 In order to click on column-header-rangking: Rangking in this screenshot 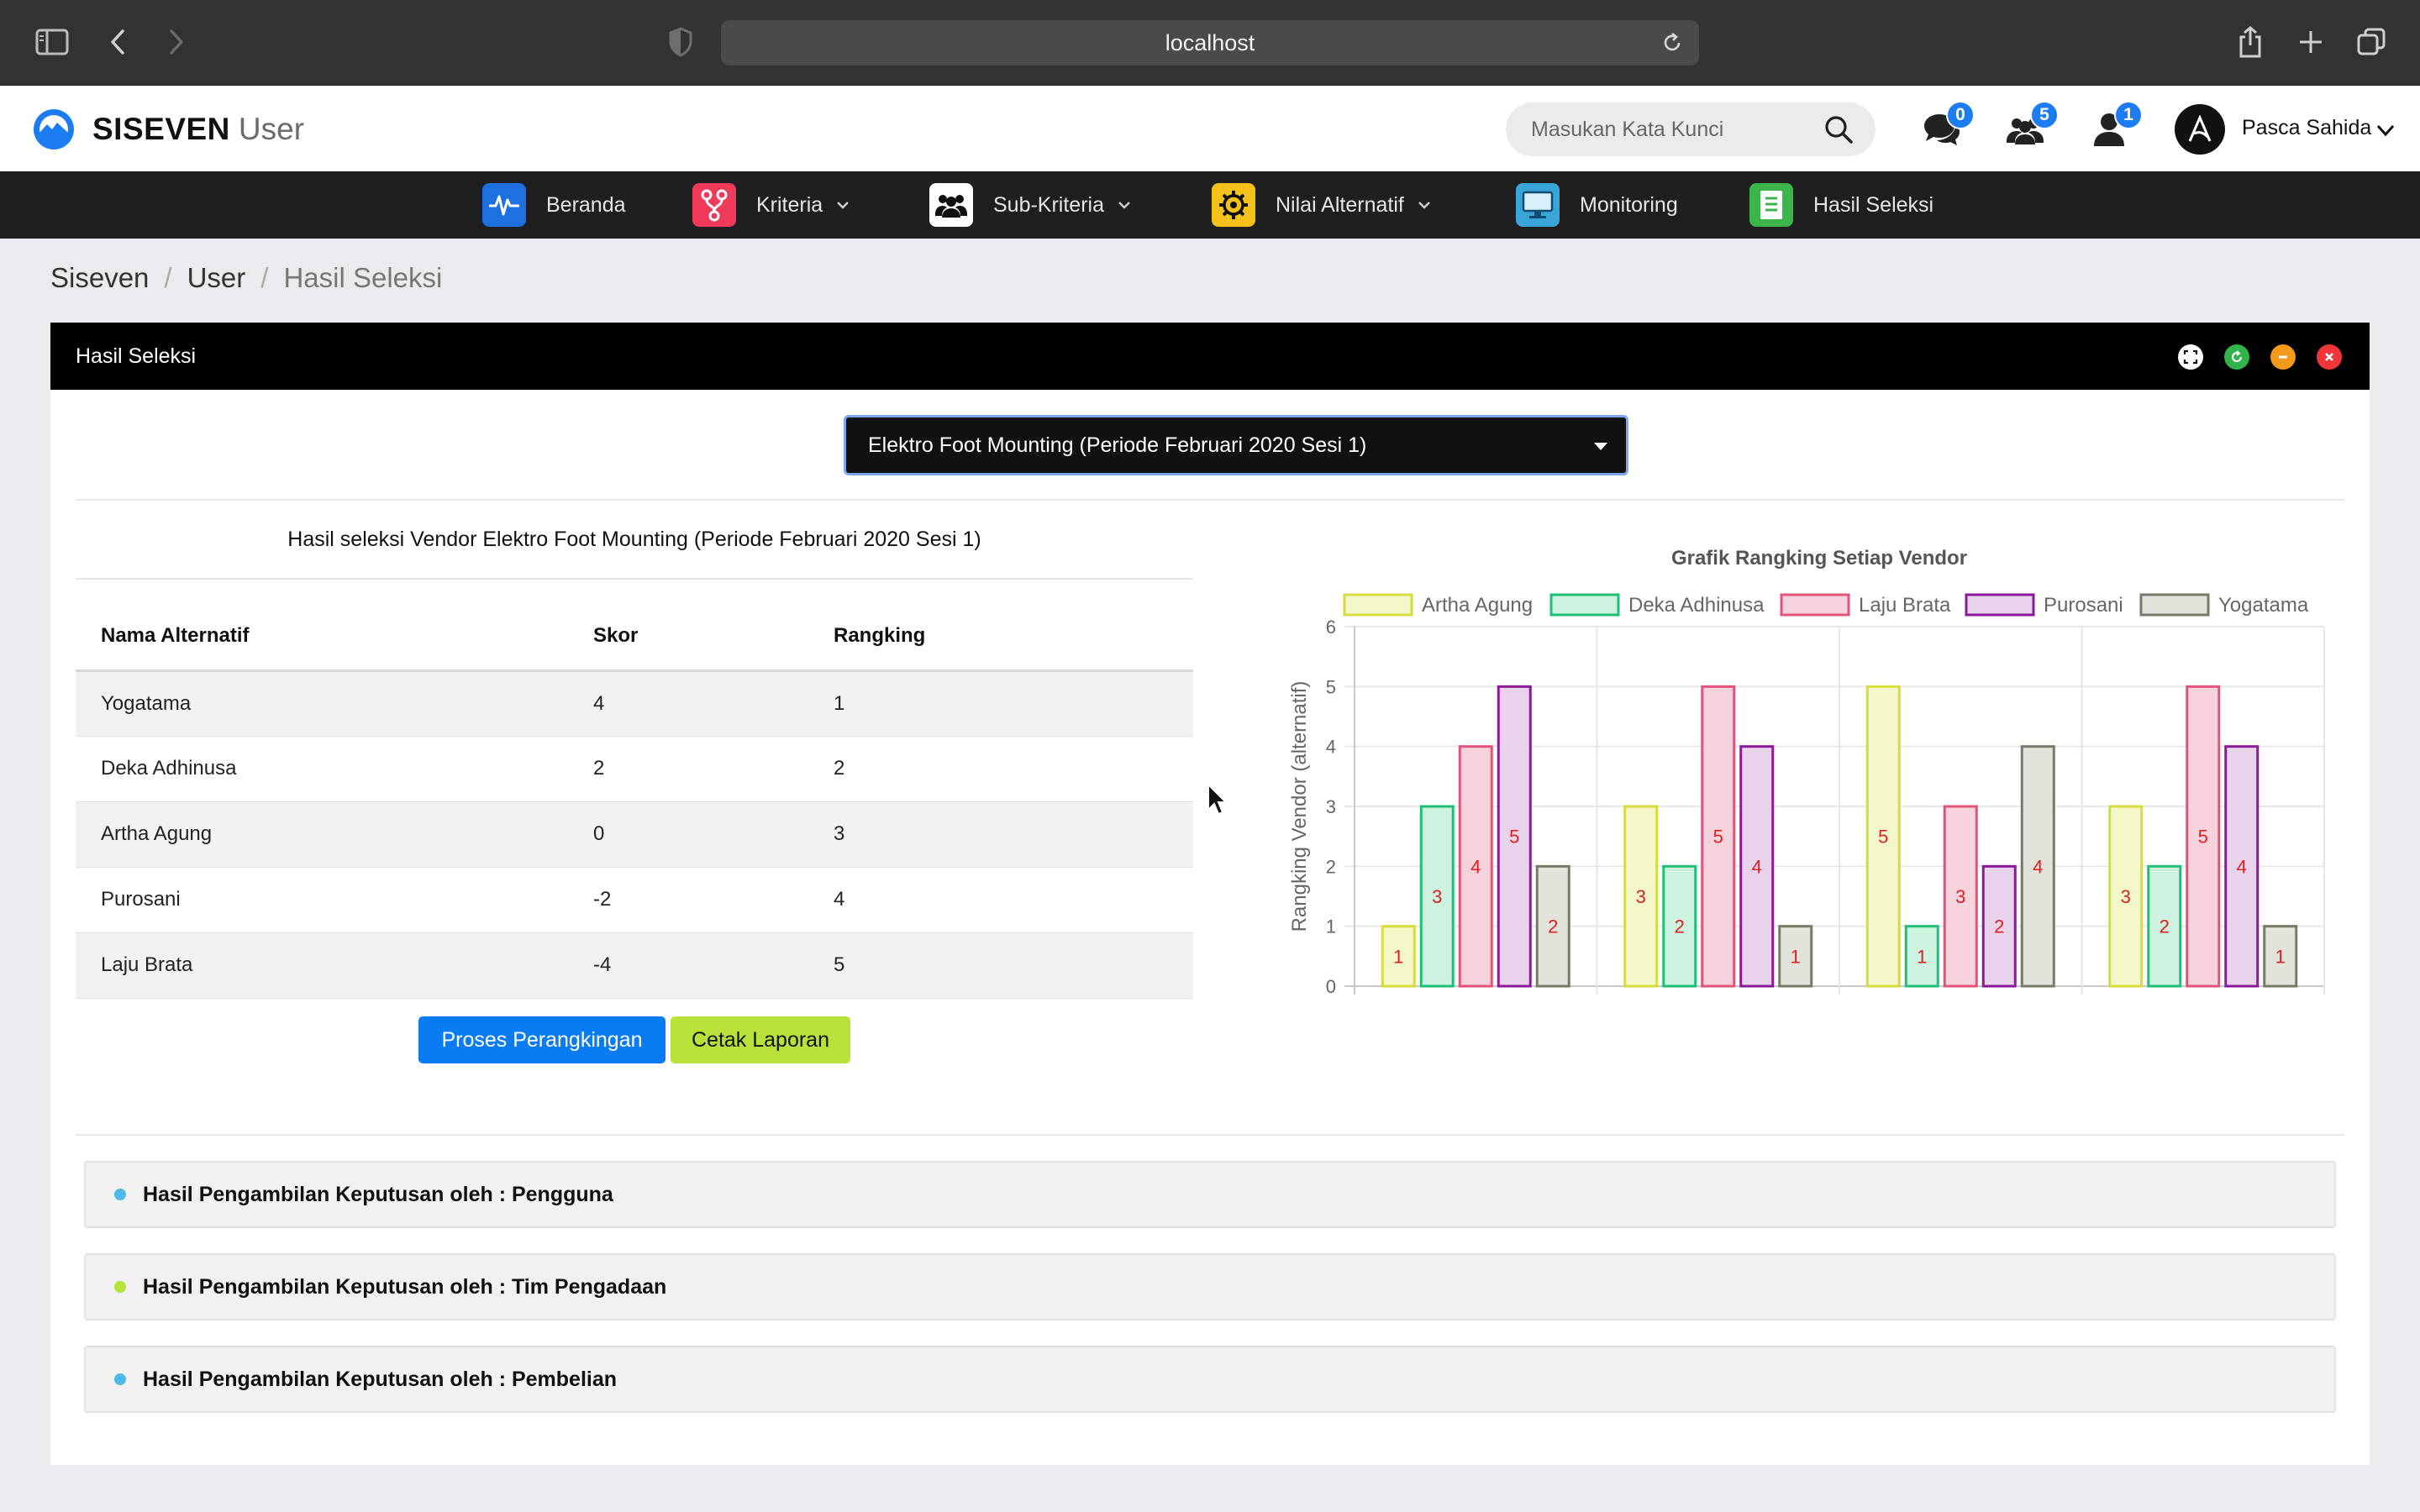, I will do `click(1014, 637)`.